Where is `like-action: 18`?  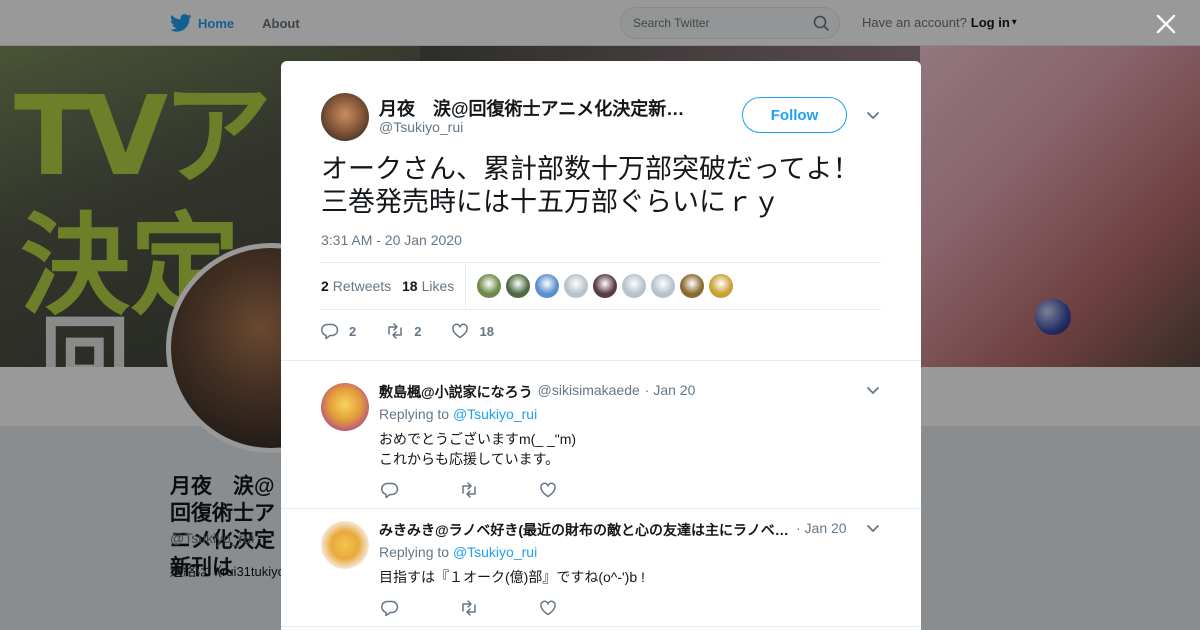 like-action: 18 is located at coordinates (472, 331).